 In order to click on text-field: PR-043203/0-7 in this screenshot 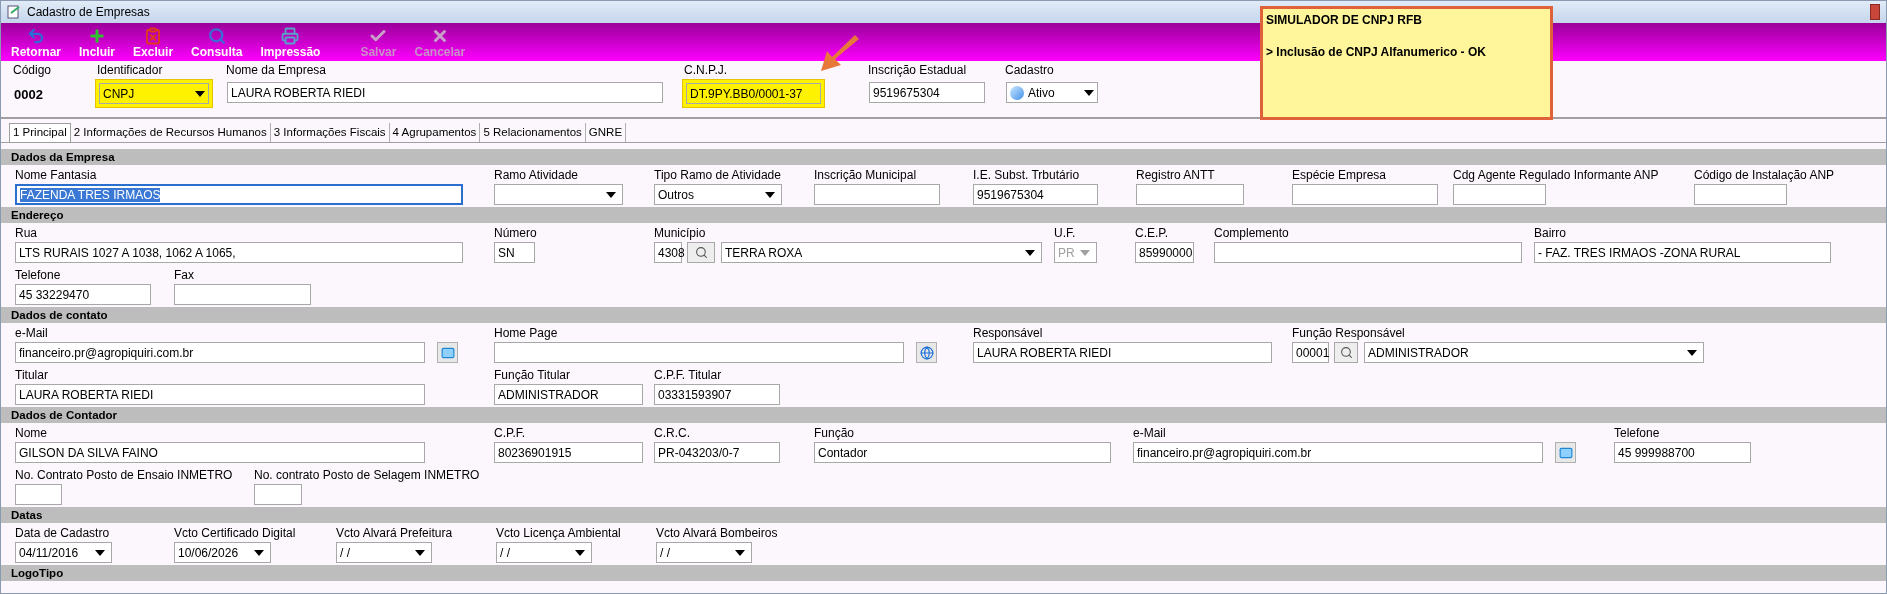, I will do `click(717, 452)`.